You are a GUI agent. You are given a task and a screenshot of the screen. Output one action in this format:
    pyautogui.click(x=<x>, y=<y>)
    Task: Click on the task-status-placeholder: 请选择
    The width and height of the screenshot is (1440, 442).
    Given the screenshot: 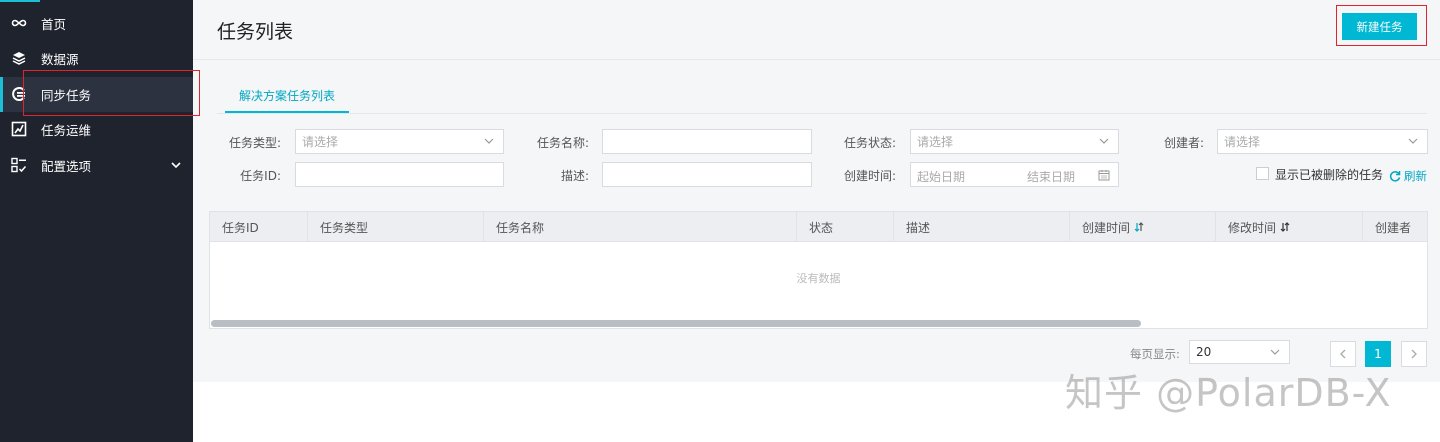 What is the action you would take?
    pyautogui.click(x=935, y=142)
    